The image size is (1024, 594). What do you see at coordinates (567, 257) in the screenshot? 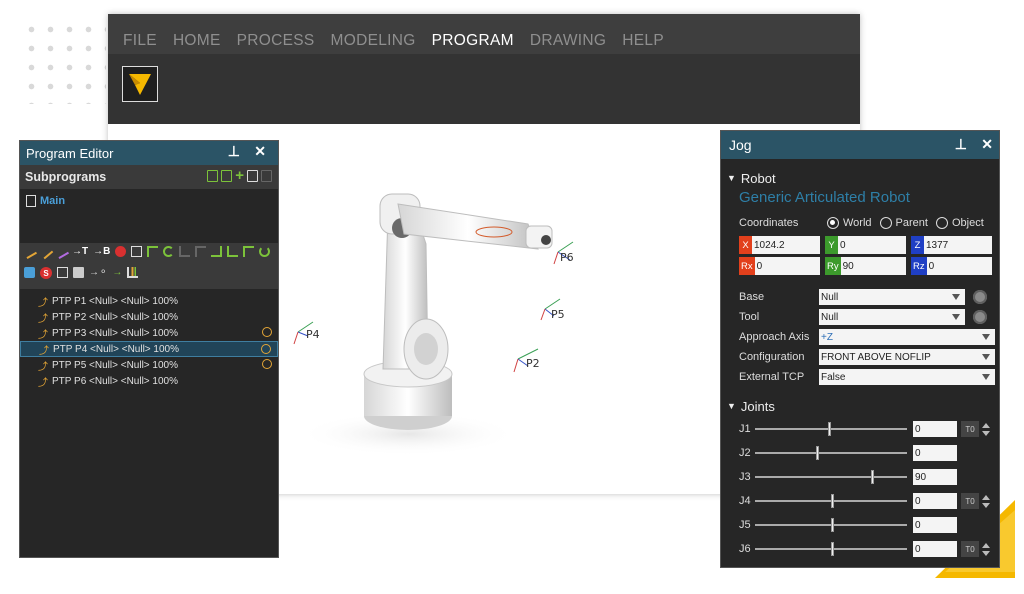
I see `point-label-p6: P6` at bounding box center [567, 257].